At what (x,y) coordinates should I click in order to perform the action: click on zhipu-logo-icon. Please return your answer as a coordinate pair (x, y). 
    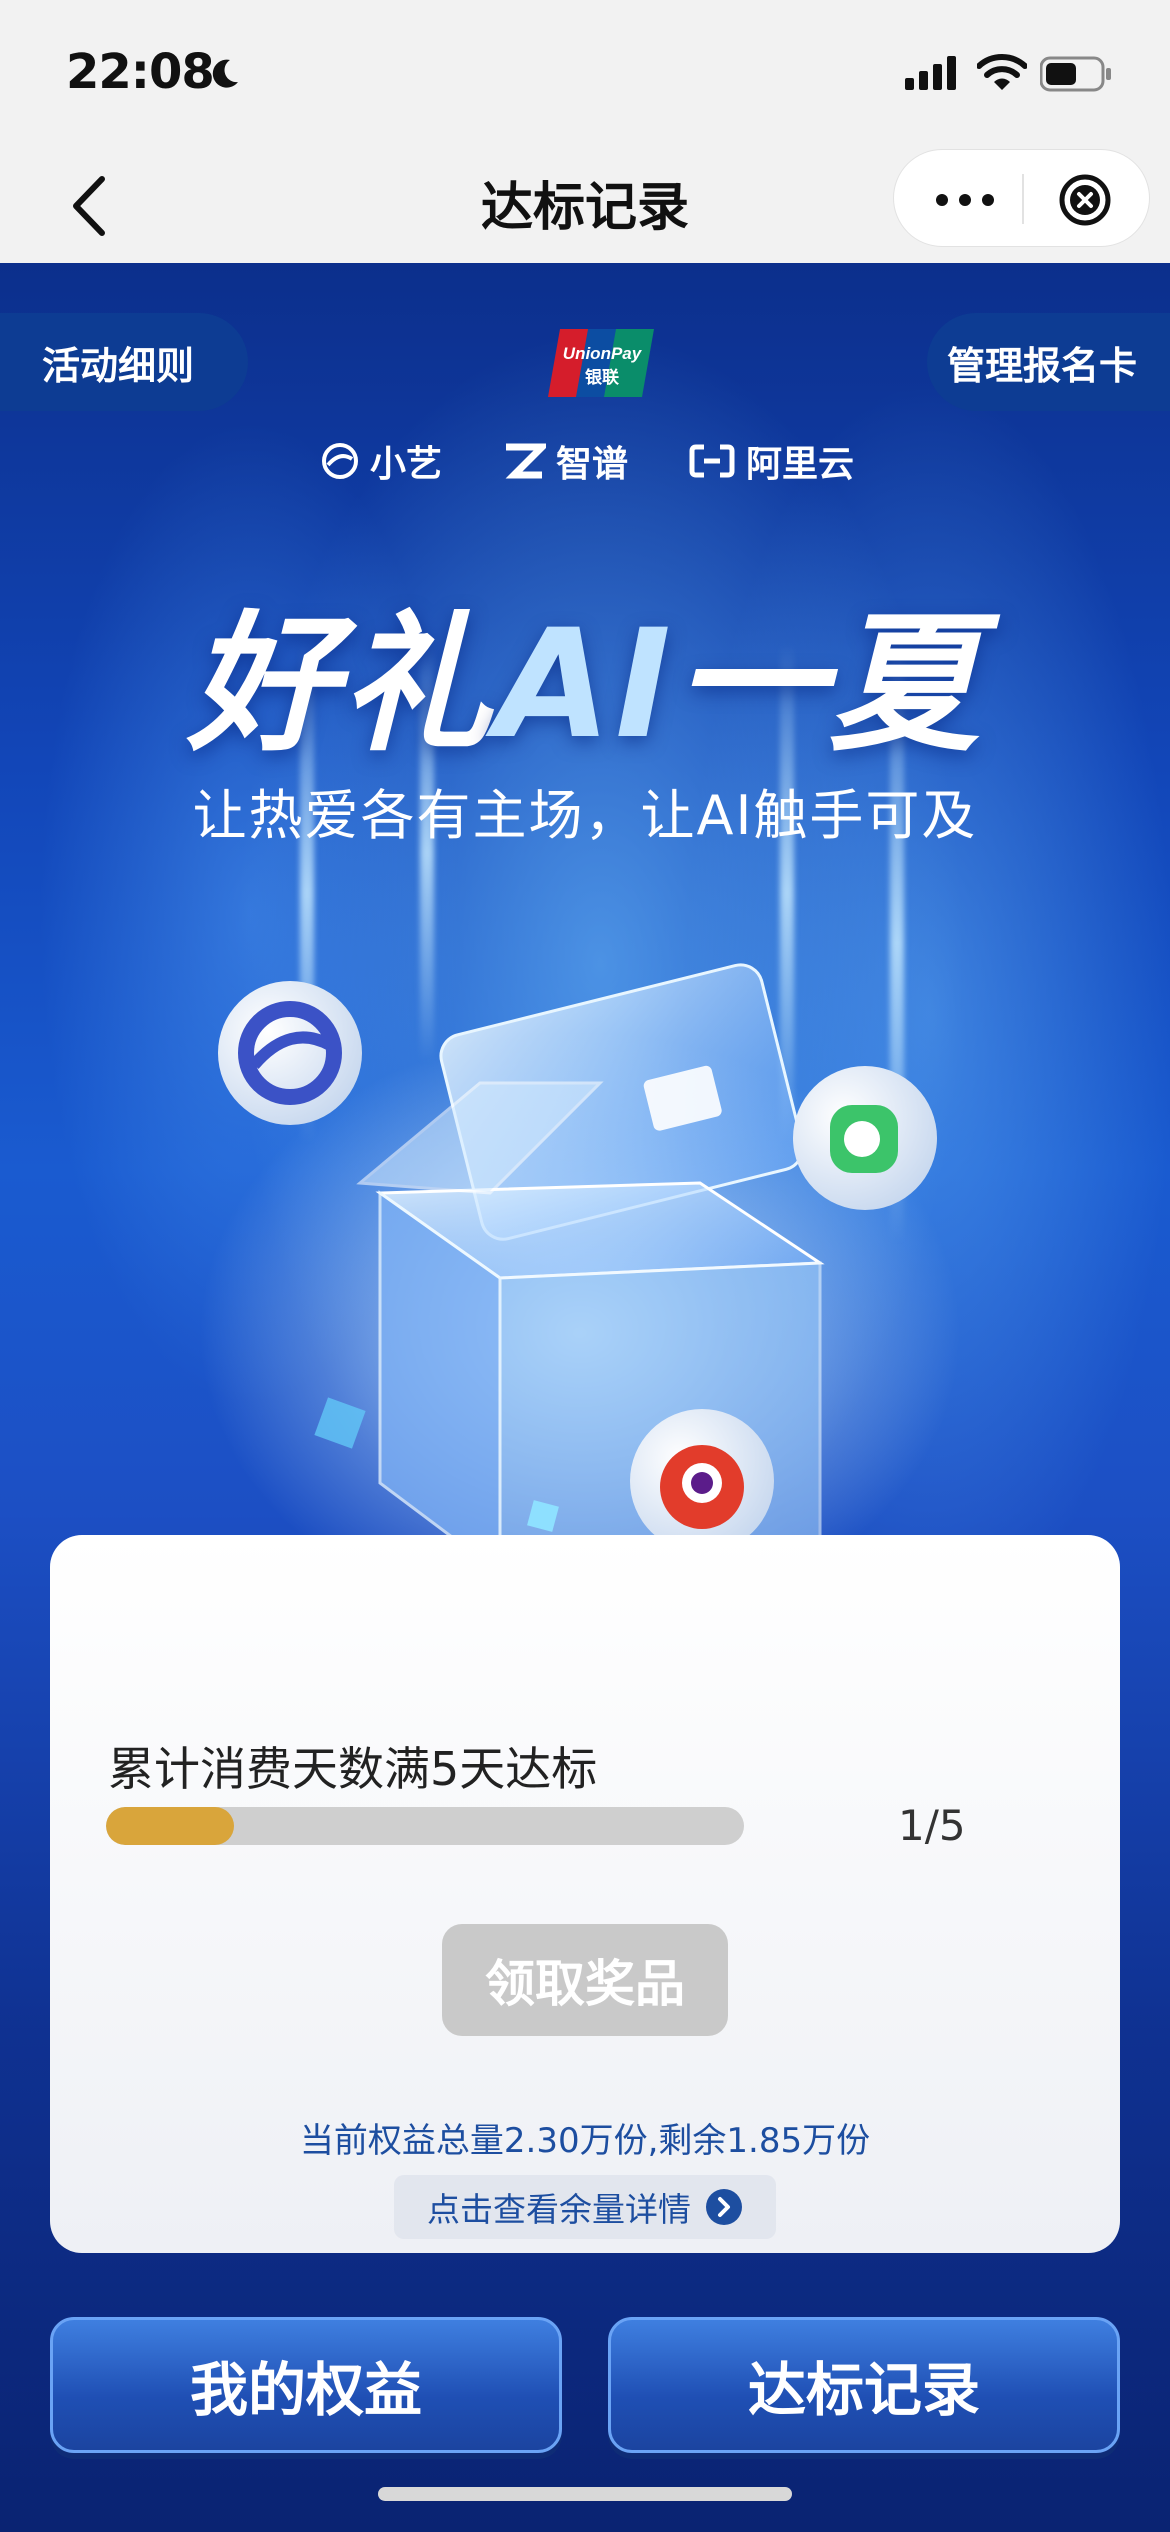
    Looking at the image, I should click on (526, 461).